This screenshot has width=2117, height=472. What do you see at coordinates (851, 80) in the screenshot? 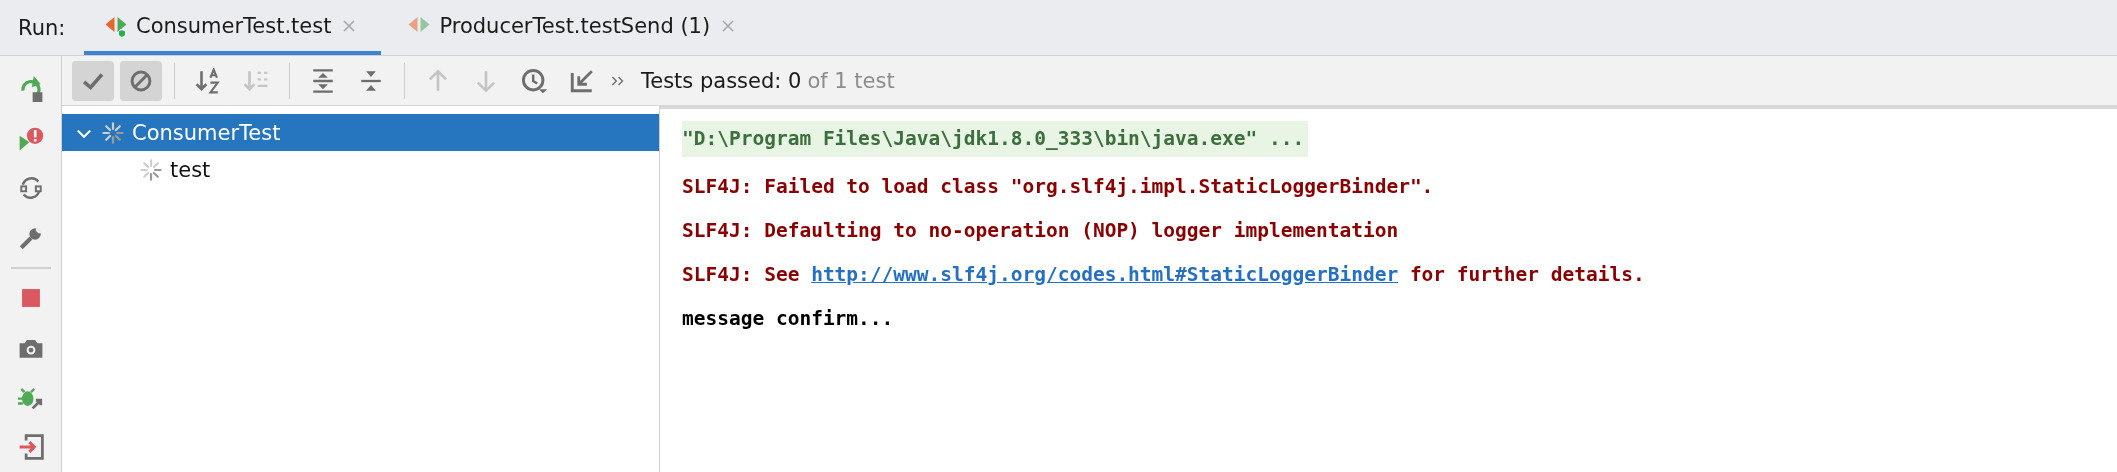
I see `test-count-label: of 1 test` at bounding box center [851, 80].